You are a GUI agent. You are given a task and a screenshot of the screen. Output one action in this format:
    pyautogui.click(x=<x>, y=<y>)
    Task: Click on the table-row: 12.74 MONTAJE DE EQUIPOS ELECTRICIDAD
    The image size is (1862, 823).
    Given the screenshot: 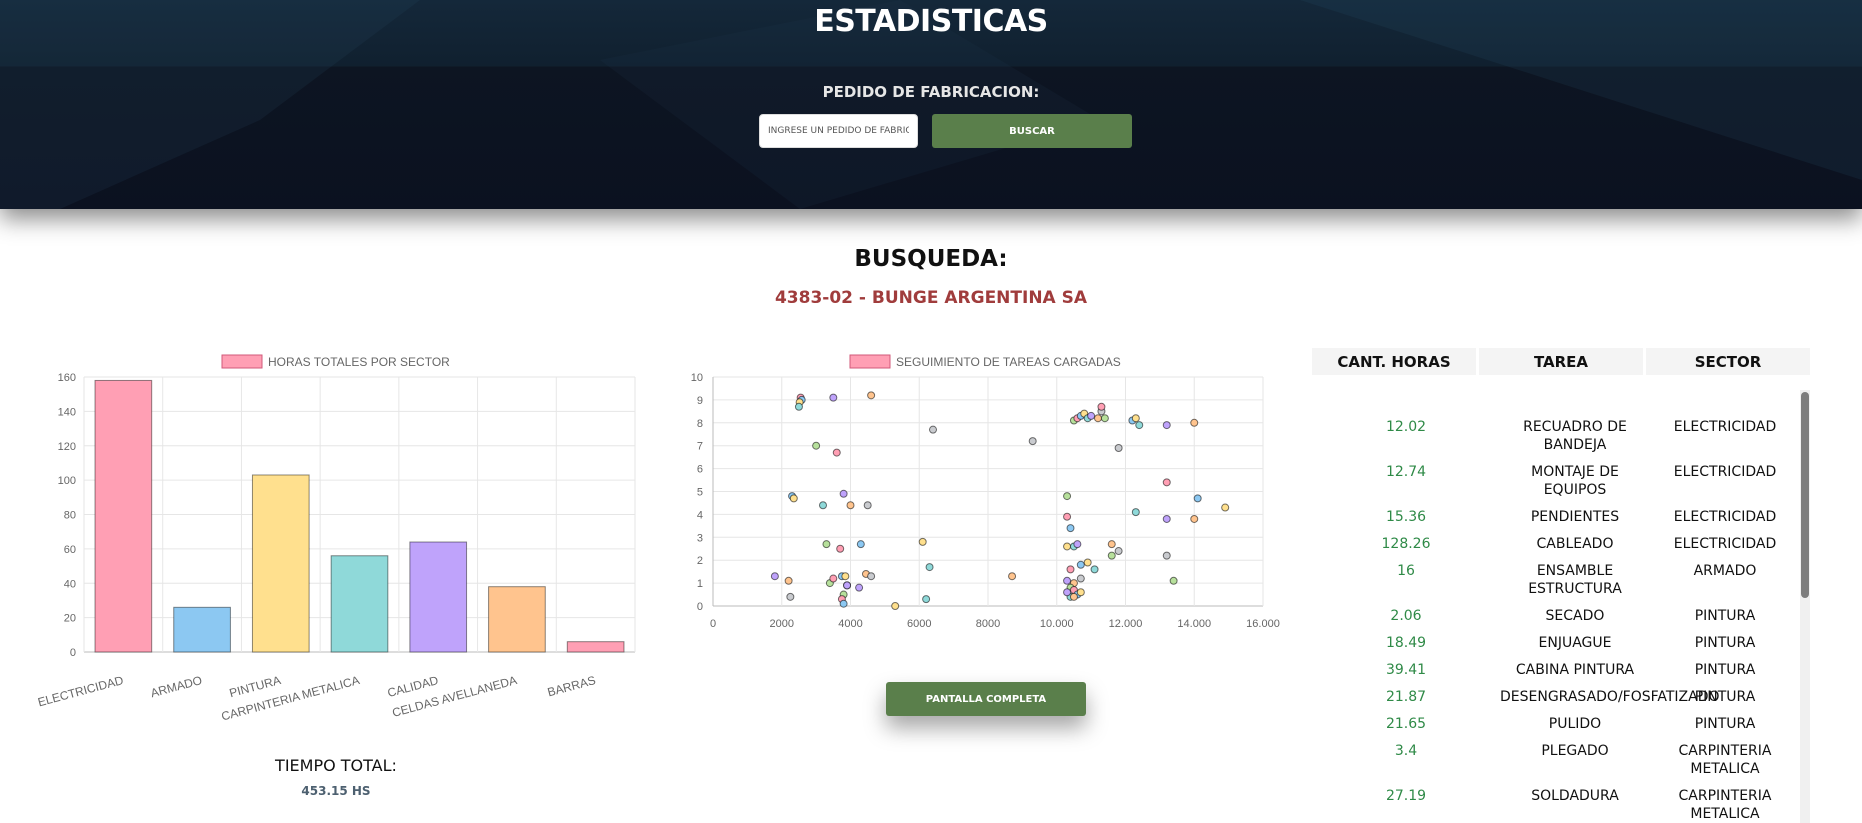 What is the action you would take?
    pyautogui.click(x=1558, y=481)
    